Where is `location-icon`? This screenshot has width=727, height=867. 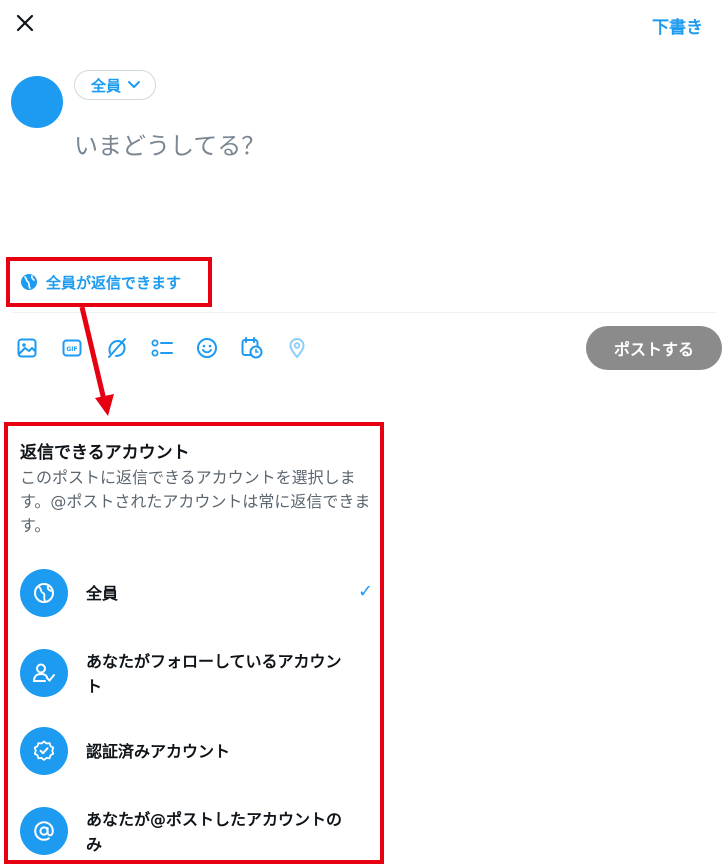 location-icon is located at coordinates (297, 348).